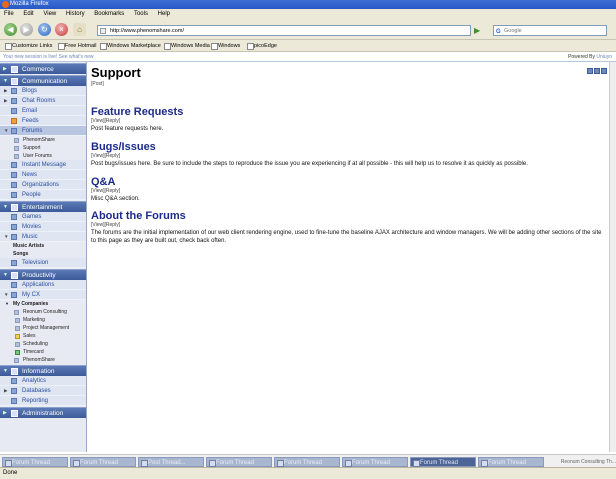 This screenshot has height=479, width=616. Describe the element at coordinates (550, 30) in the screenshot. I see `search-input: G Google` at that location.